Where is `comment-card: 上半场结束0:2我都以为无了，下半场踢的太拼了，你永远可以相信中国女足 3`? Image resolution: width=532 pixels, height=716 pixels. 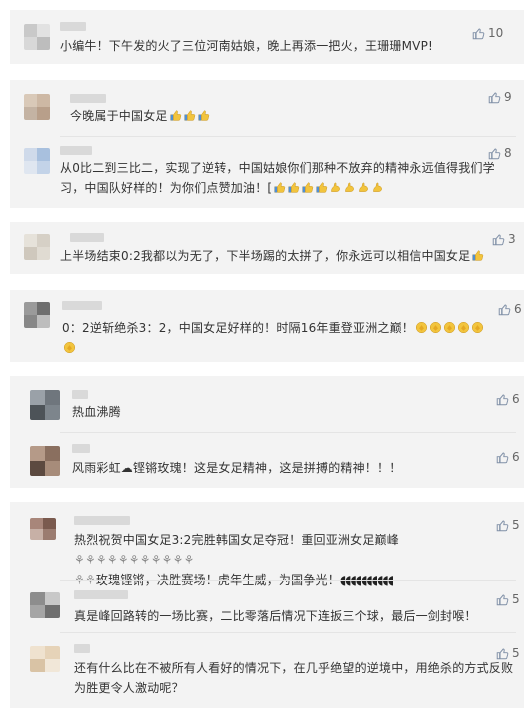 comment-card: 上半场结束0:2我都以为无了，下半场踢的太拼了，你永远可以相信中国女足 3 is located at coordinates (267, 248).